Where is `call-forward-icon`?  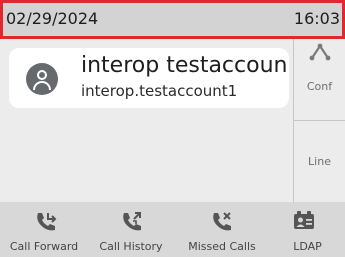 call-forward-icon is located at coordinates (47, 222).